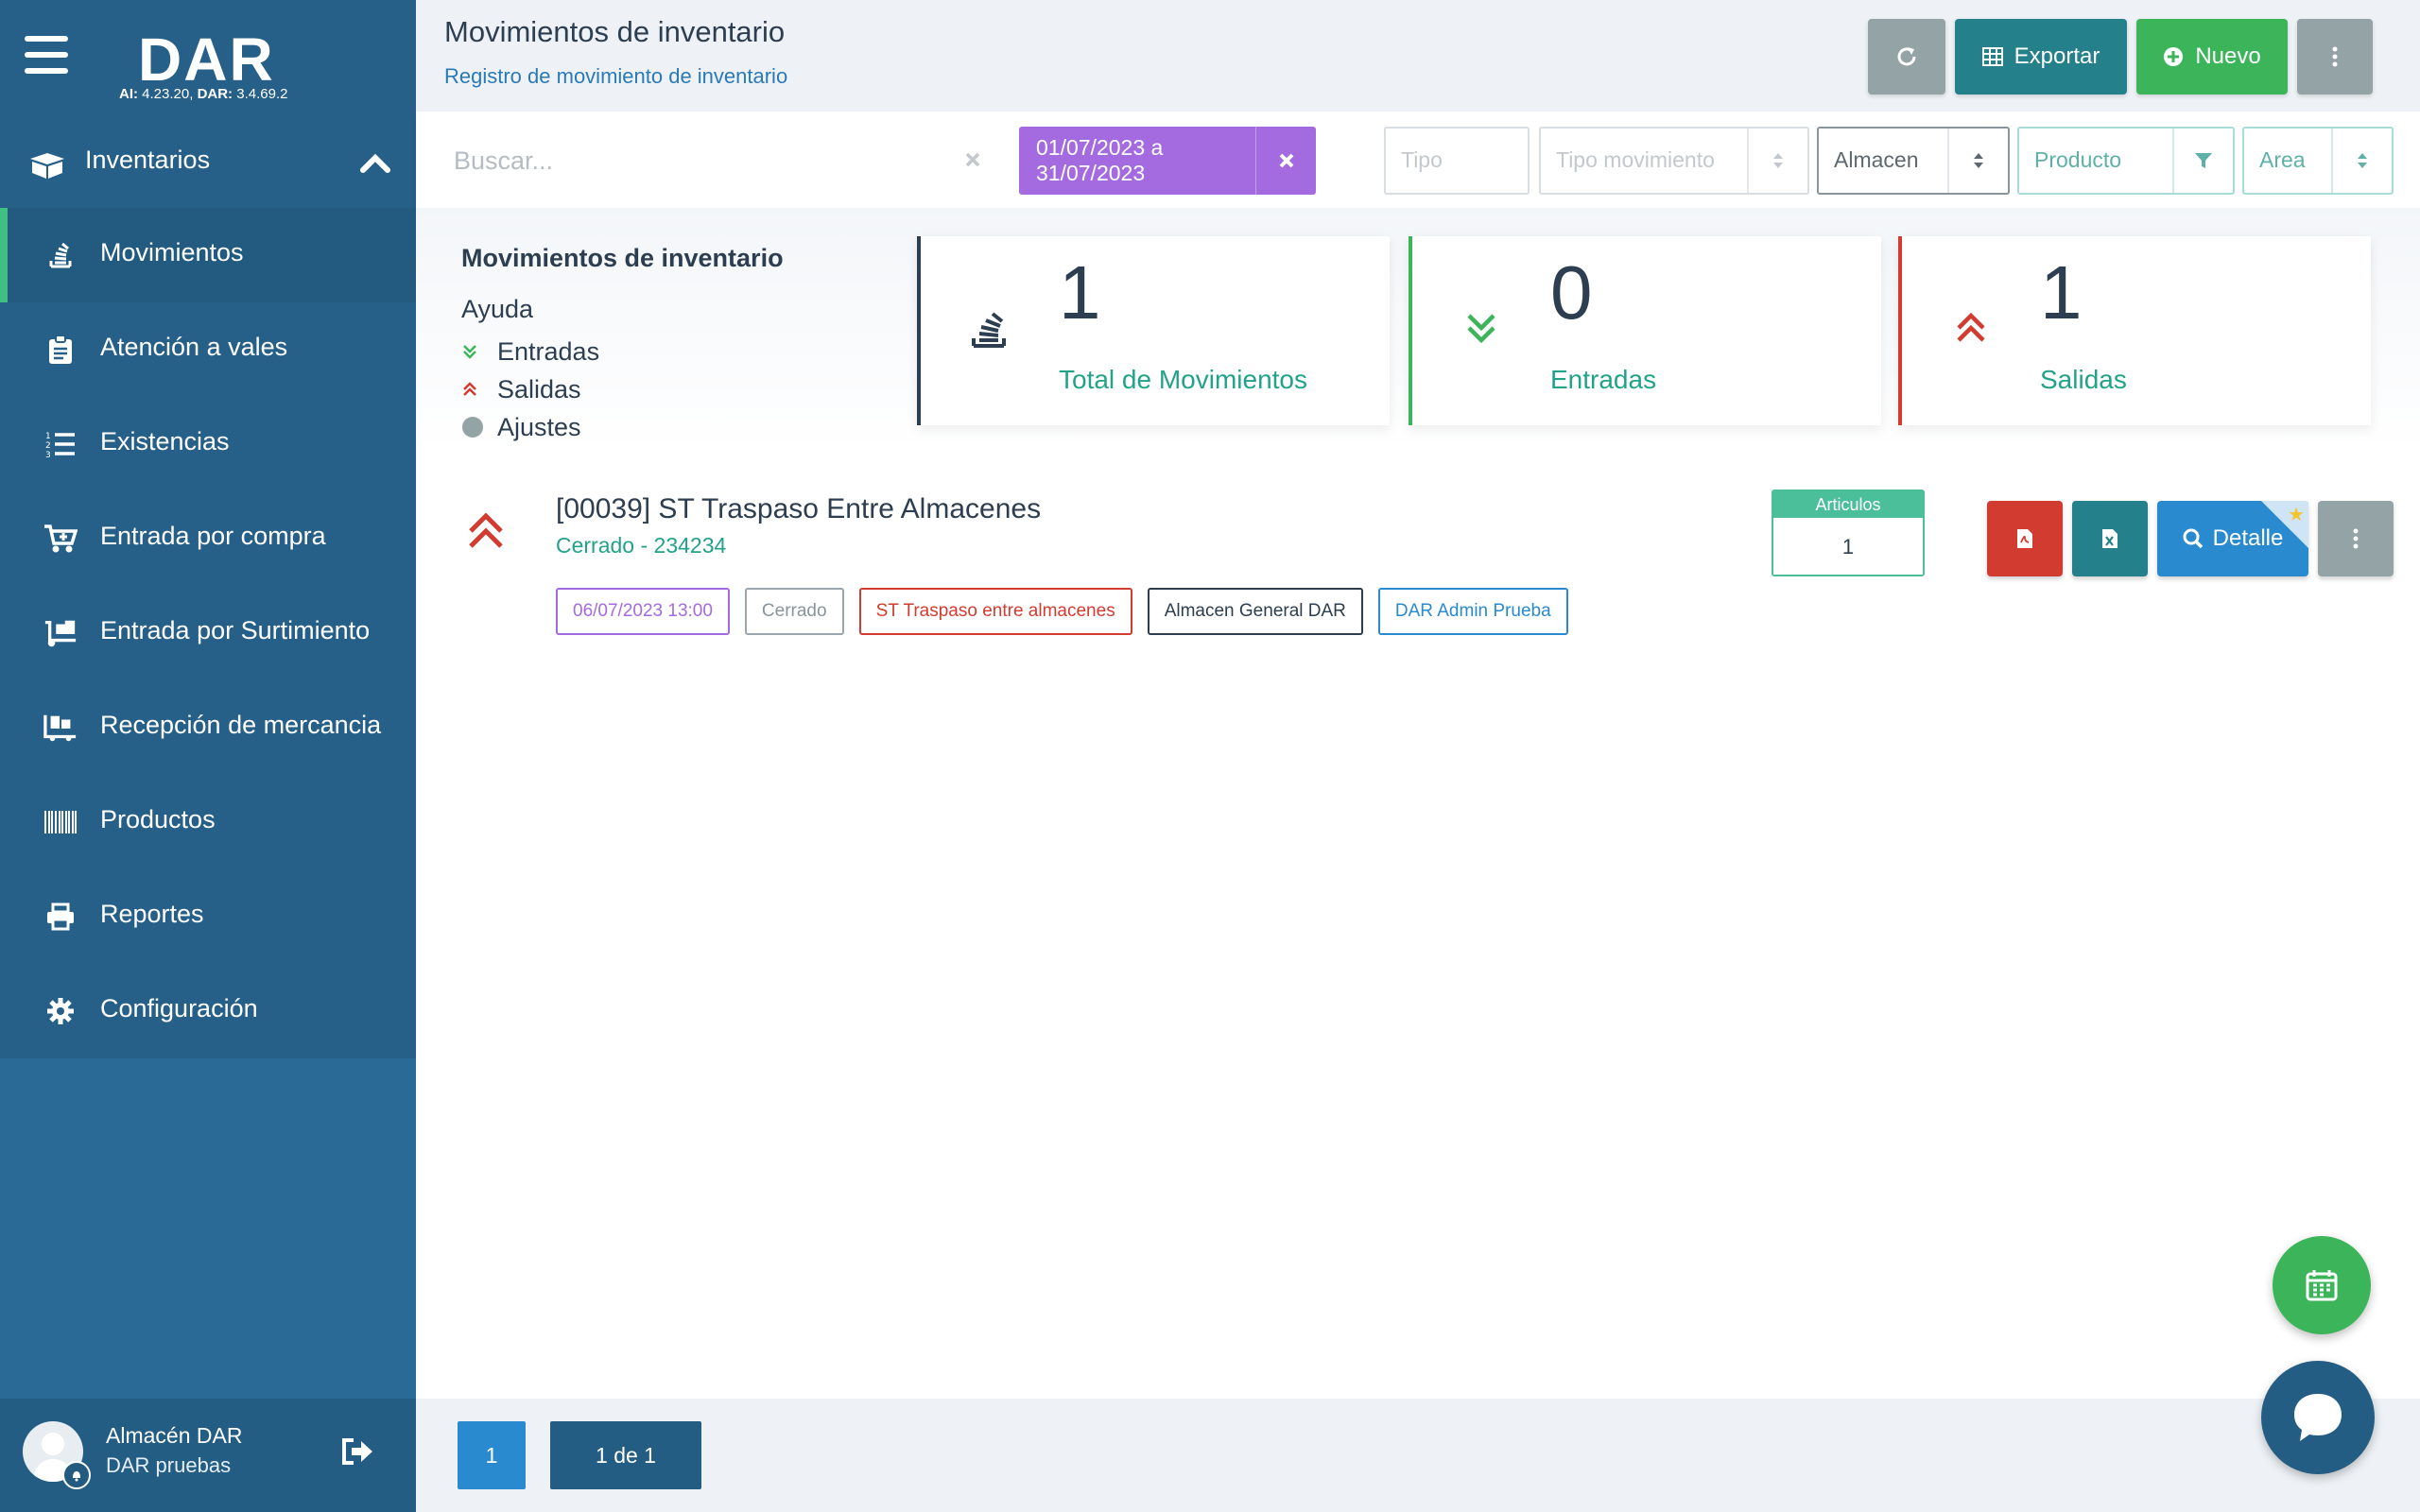 This screenshot has height=1512, width=2420. I want to click on tag-type: ST Traspaso entre almacenes, so click(995, 611).